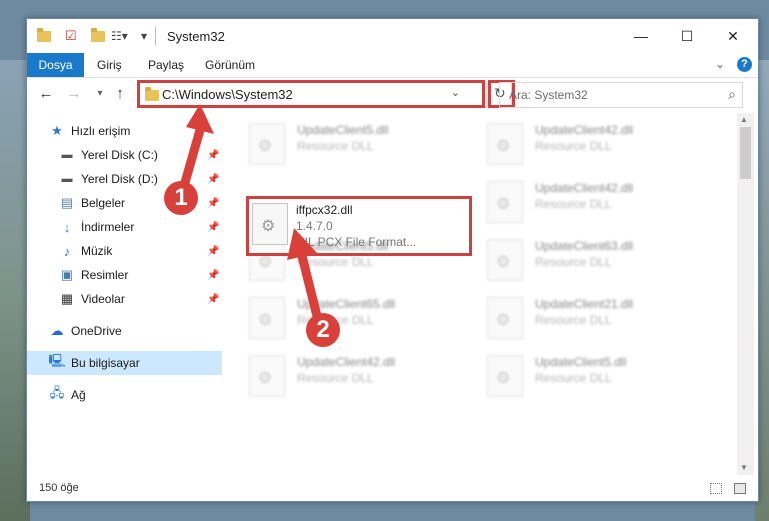 Image resolution: width=769 pixels, height=521 pixels. What do you see at coordinates (251, 214) in the screenshot?
I see `annotation-overlay` at bounding box center [251, 214].